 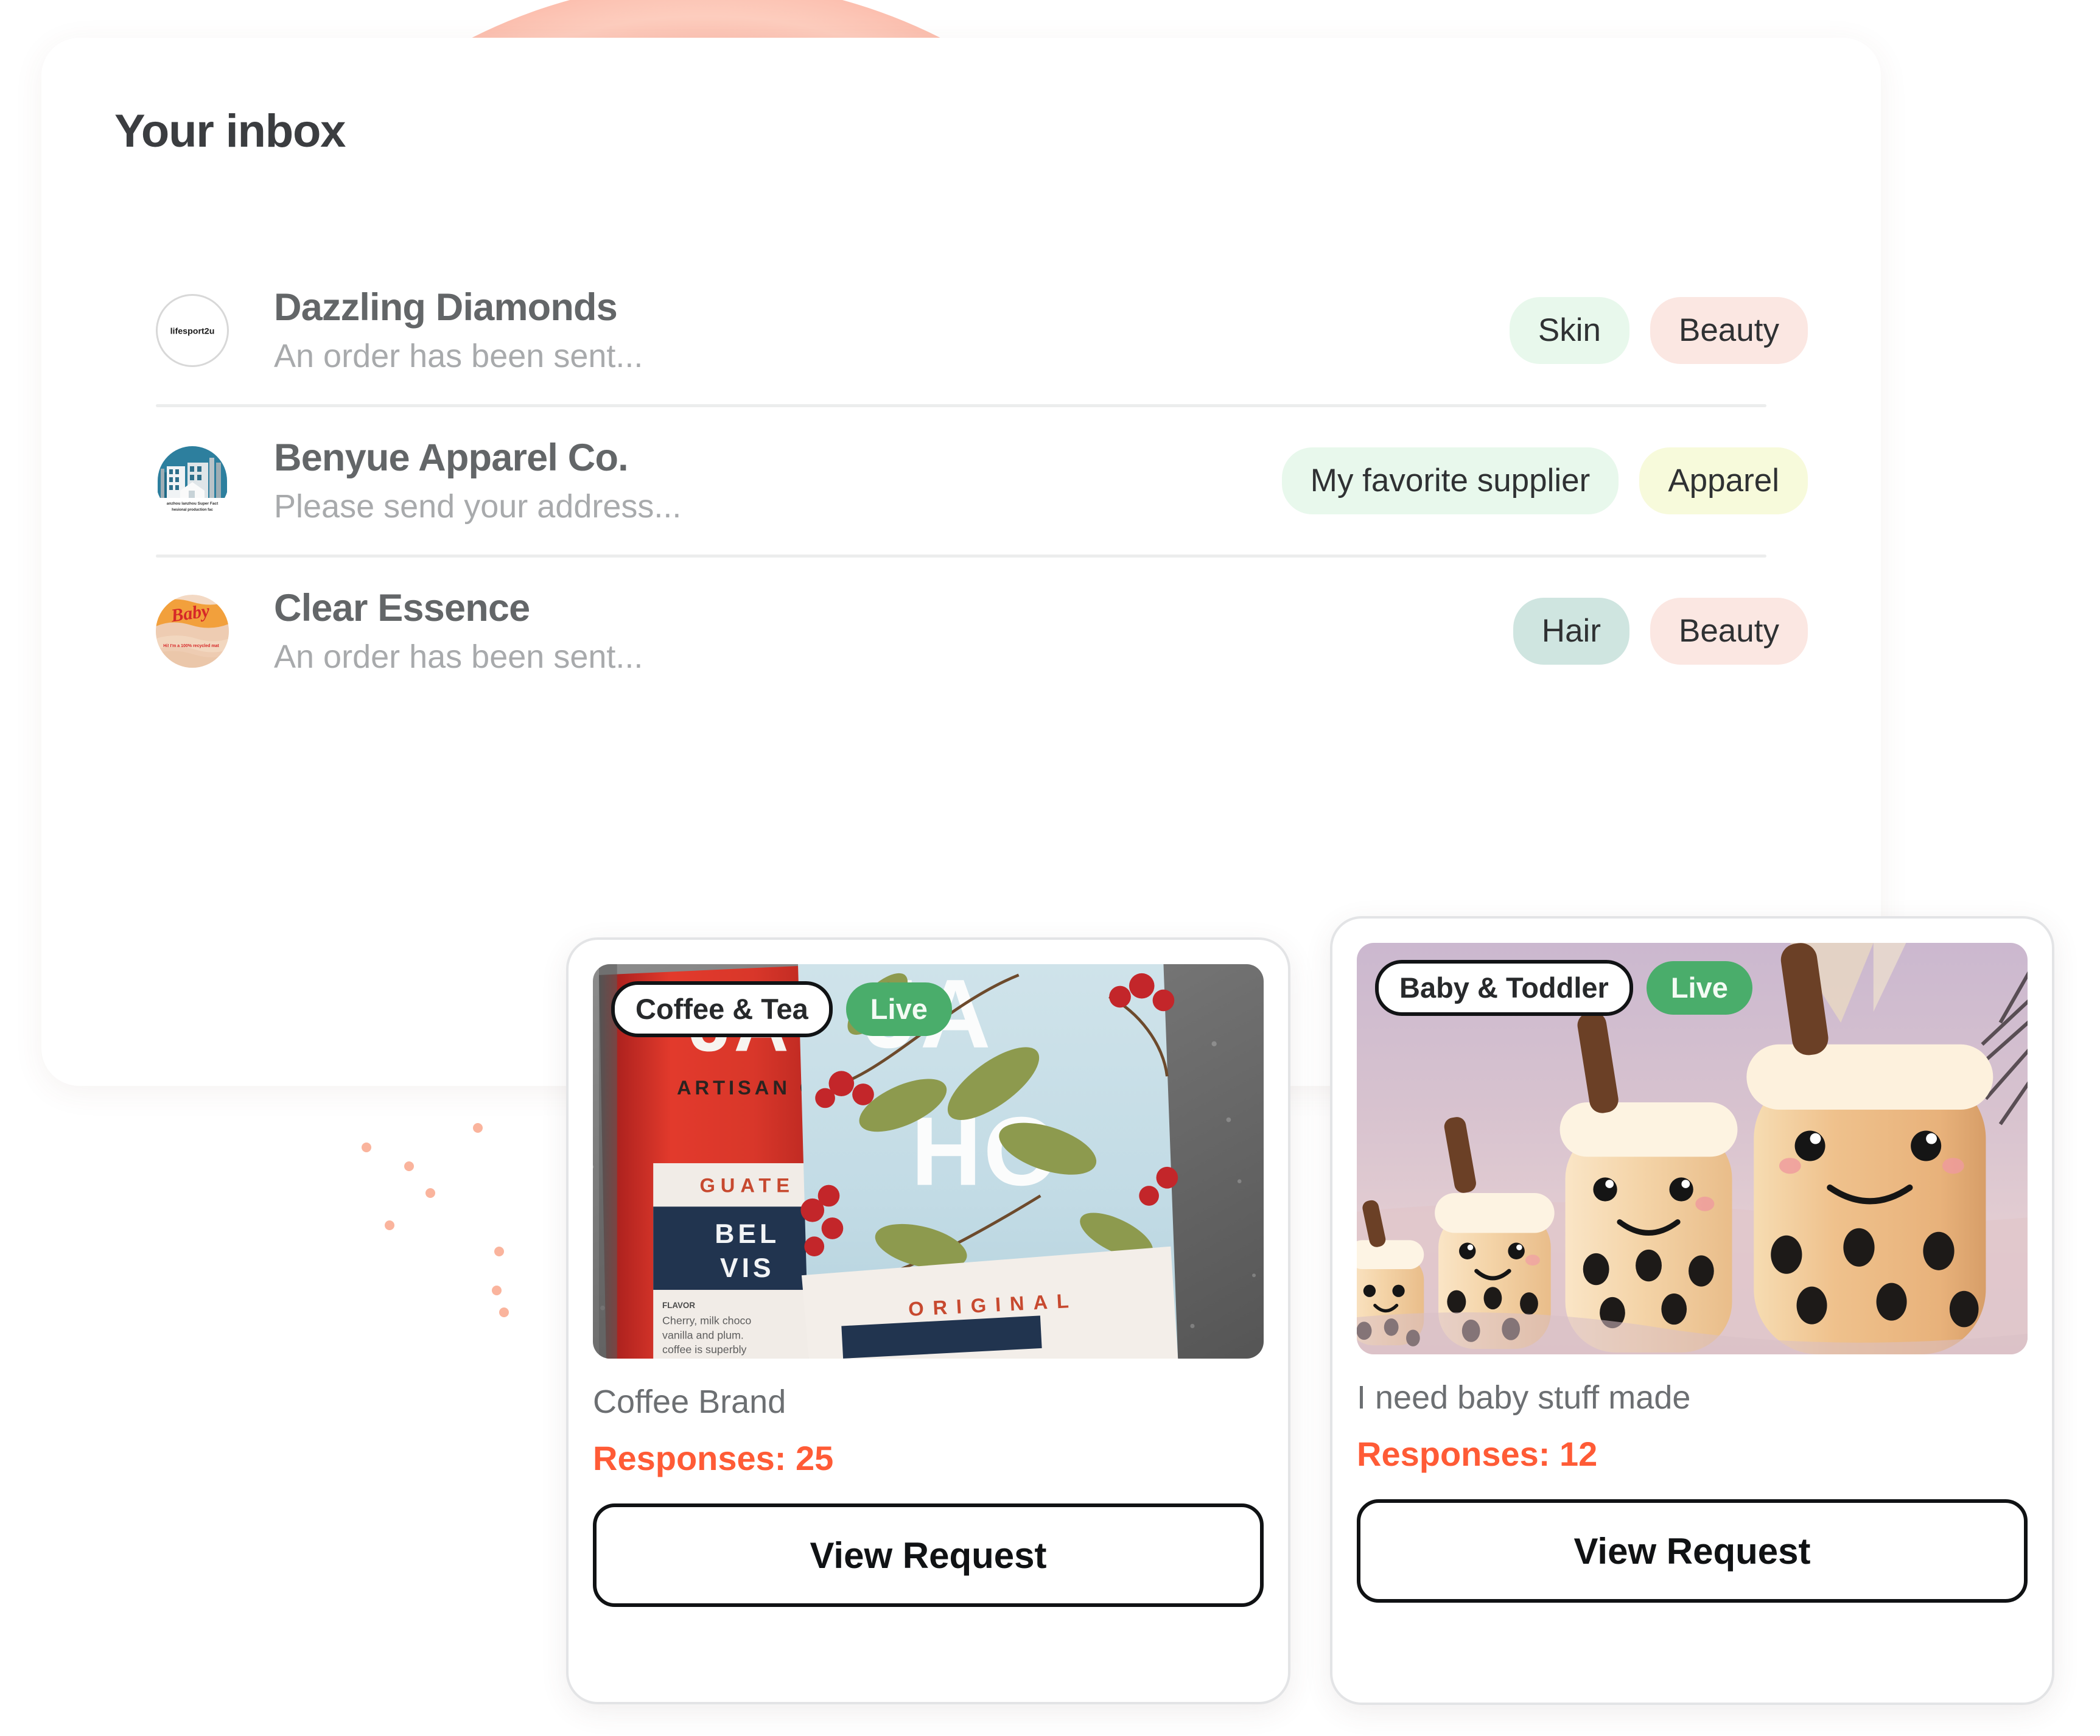 I want to click on svg-text: Hi! I'm a 100% recycled mat, so click(x=191, y=646).